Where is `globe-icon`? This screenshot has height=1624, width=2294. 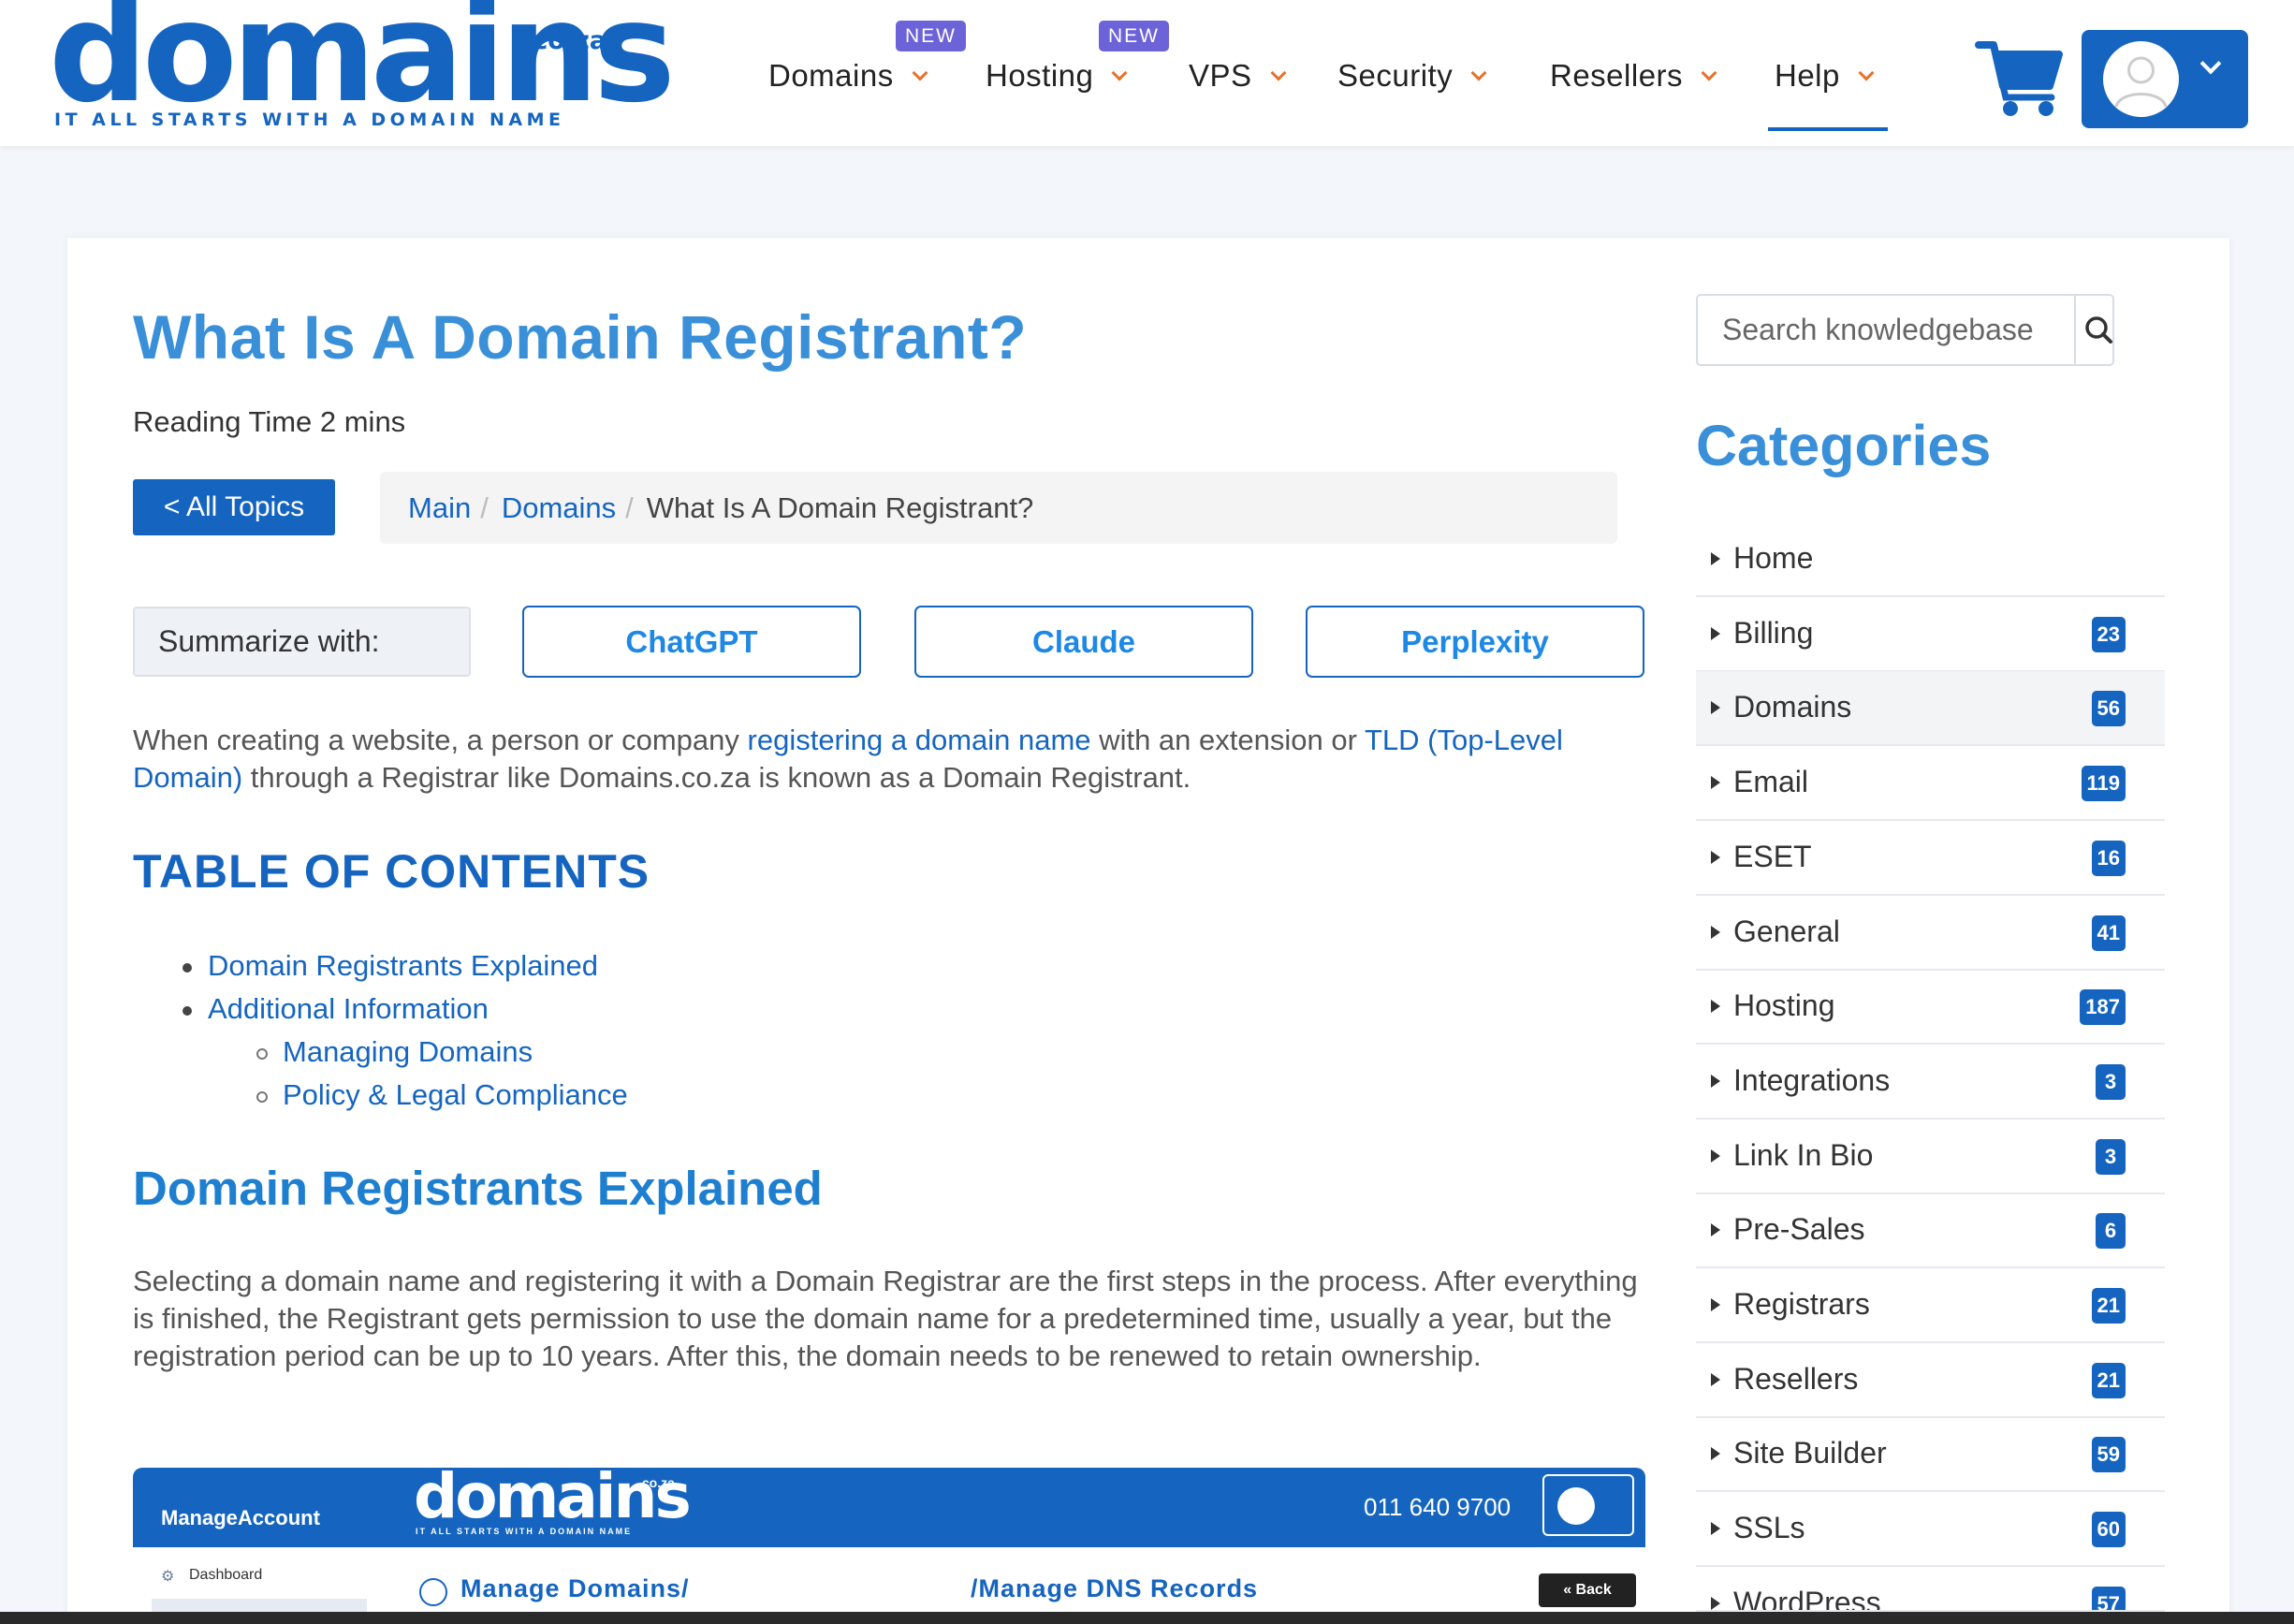
globe-icon is located at coordinates (433, 1592).